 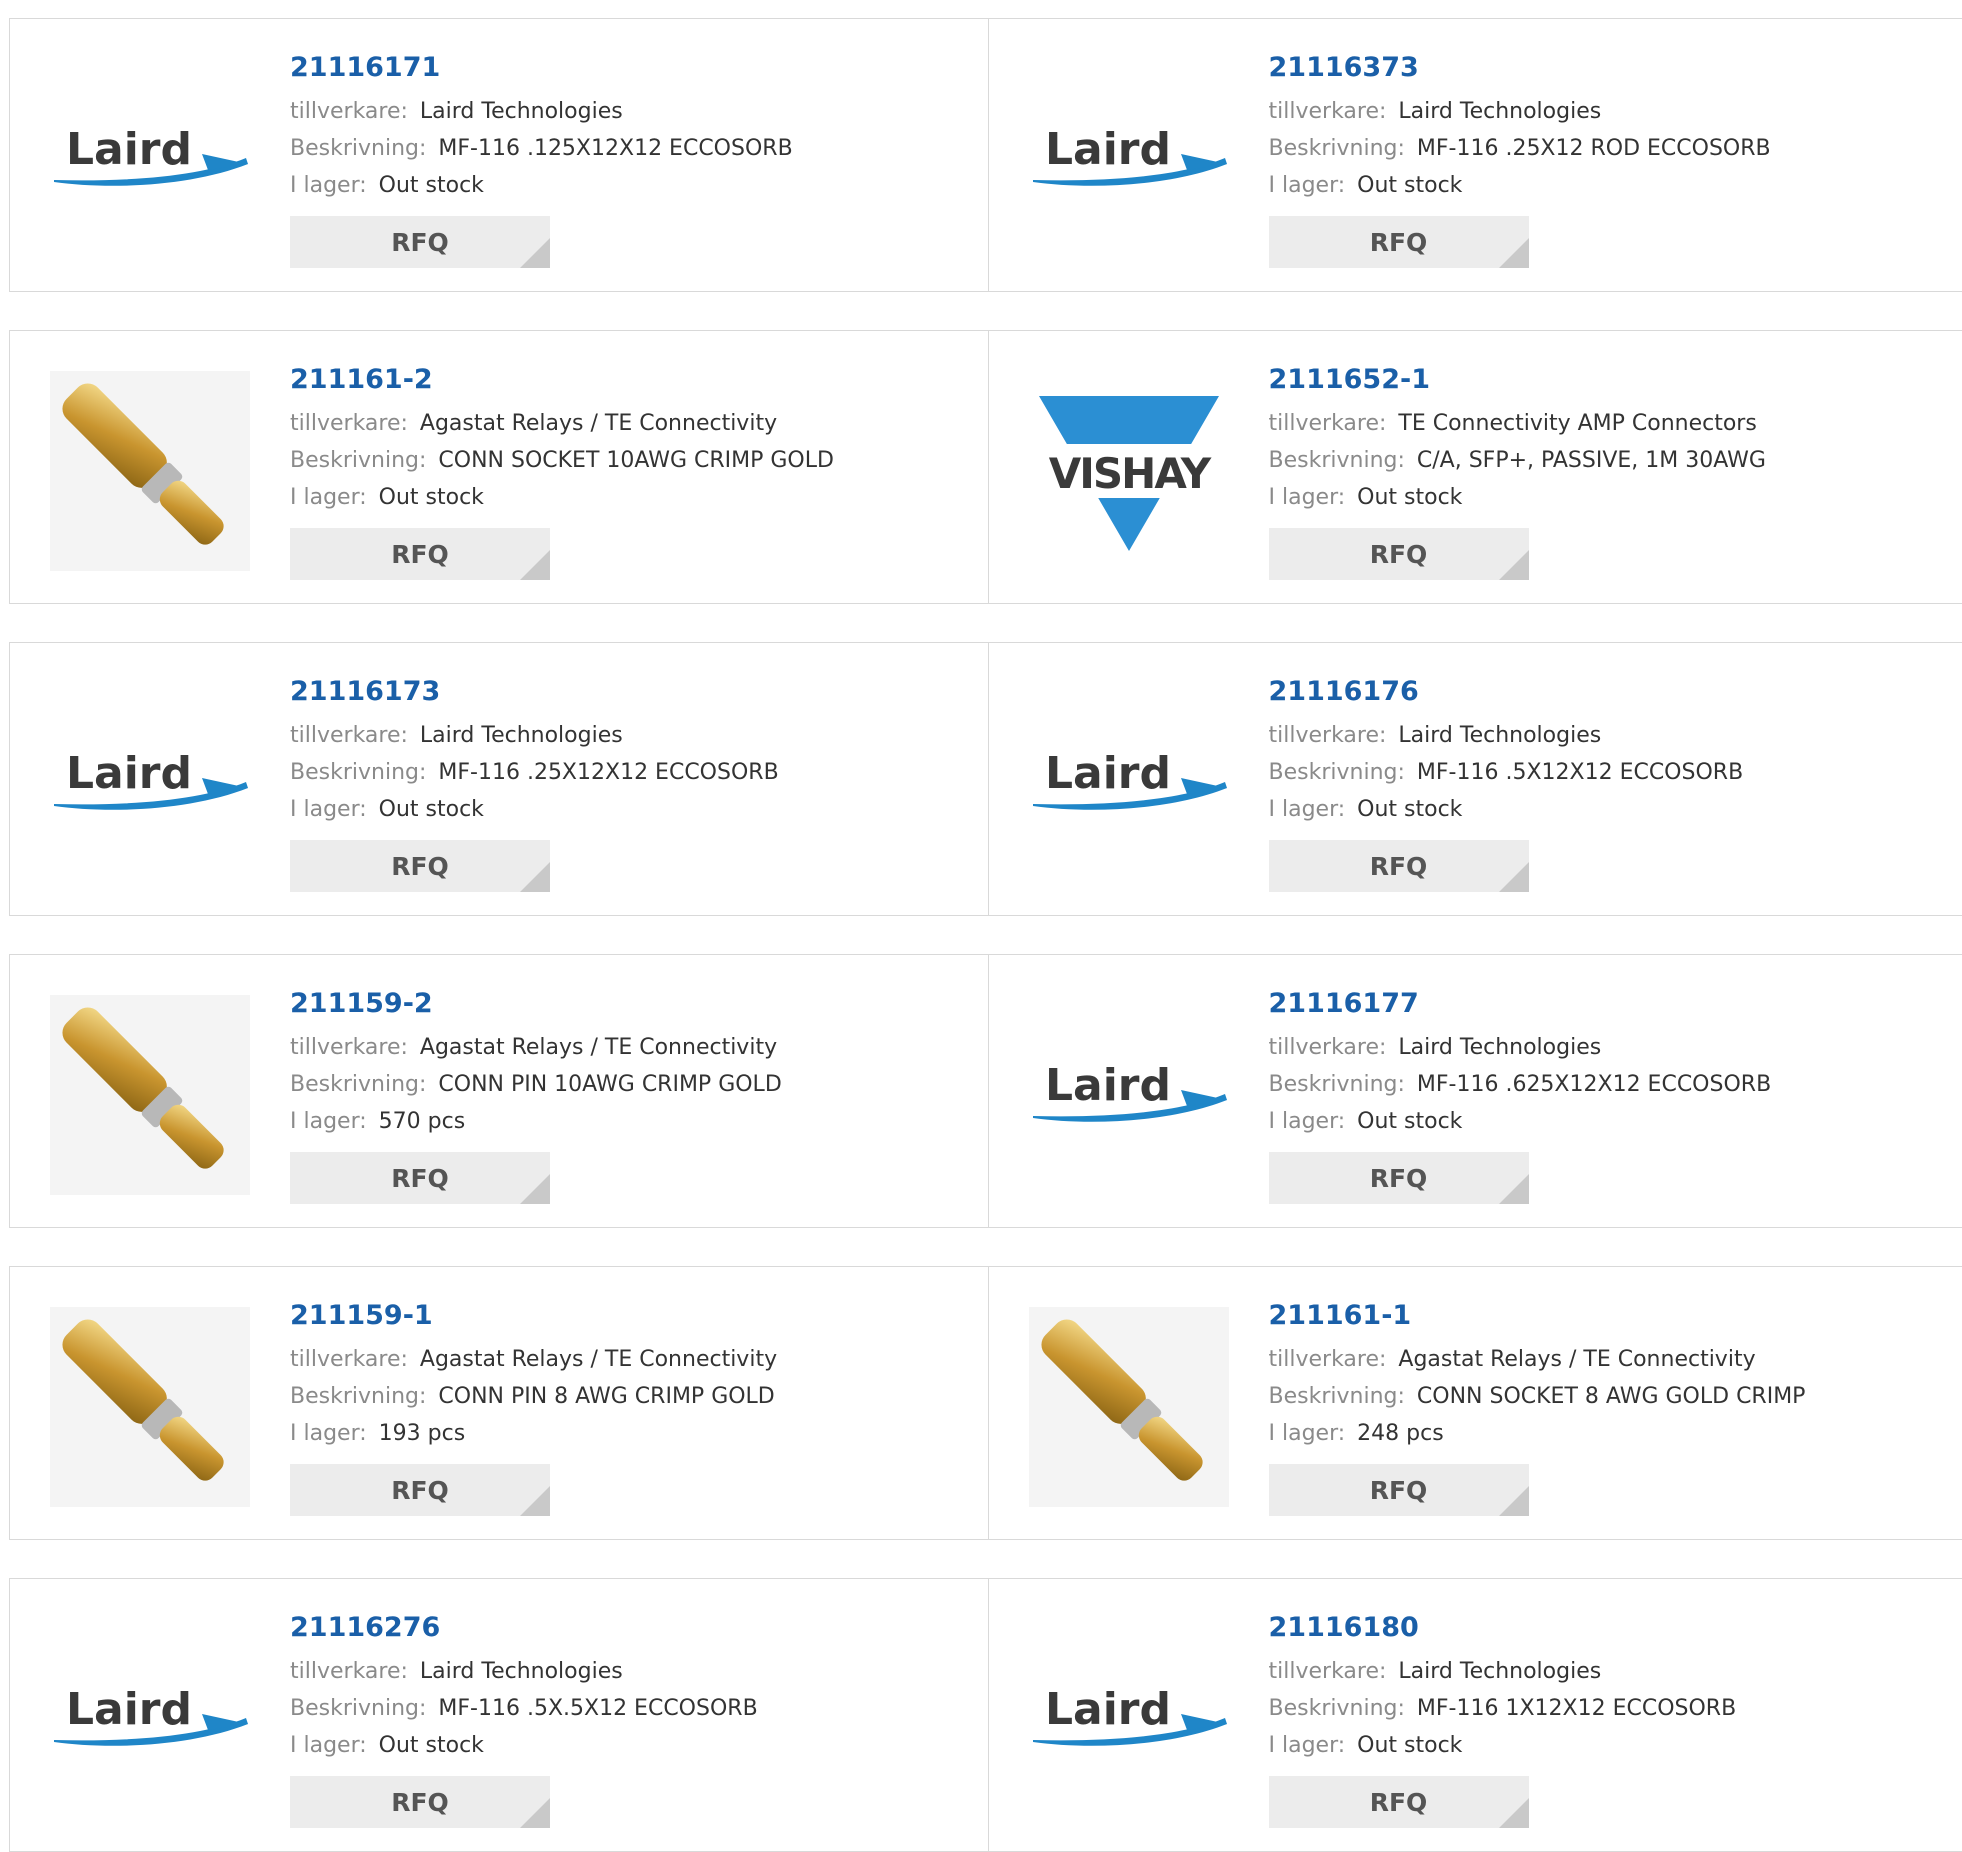 I want to click on description-line: Beskrivning:MF-116 .625X12X12 ECCOSORB, so click(x=1520, y=1084).